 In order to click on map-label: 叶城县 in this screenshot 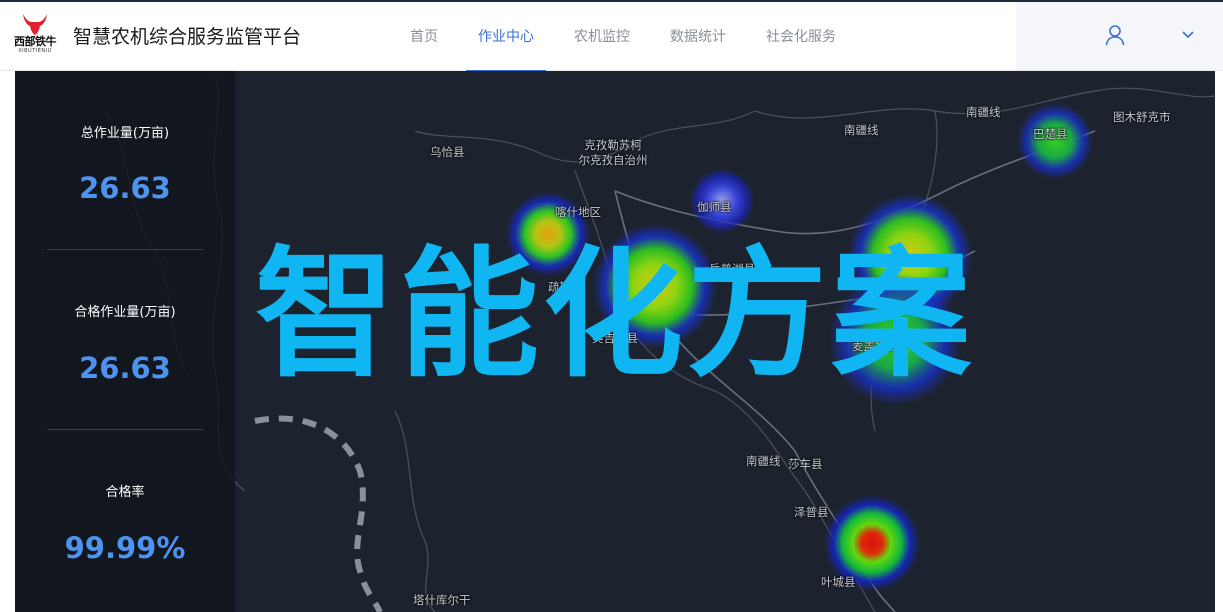, I will do `click(838, 582)`.